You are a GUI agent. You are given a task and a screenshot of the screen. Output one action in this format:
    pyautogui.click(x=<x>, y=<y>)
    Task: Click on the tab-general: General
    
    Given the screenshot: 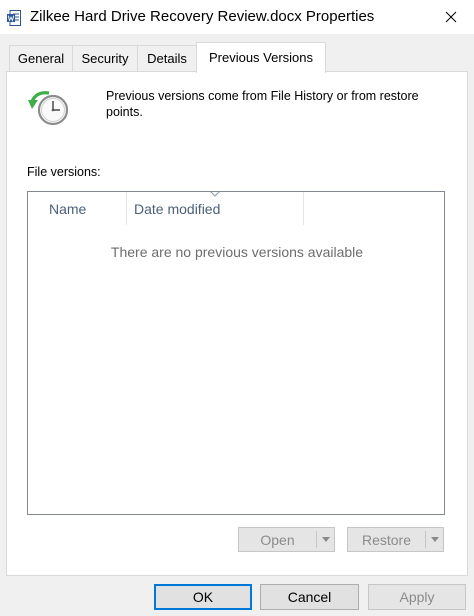 What is the action you would take?
    pyautogui.click(x=41, y=58)
    